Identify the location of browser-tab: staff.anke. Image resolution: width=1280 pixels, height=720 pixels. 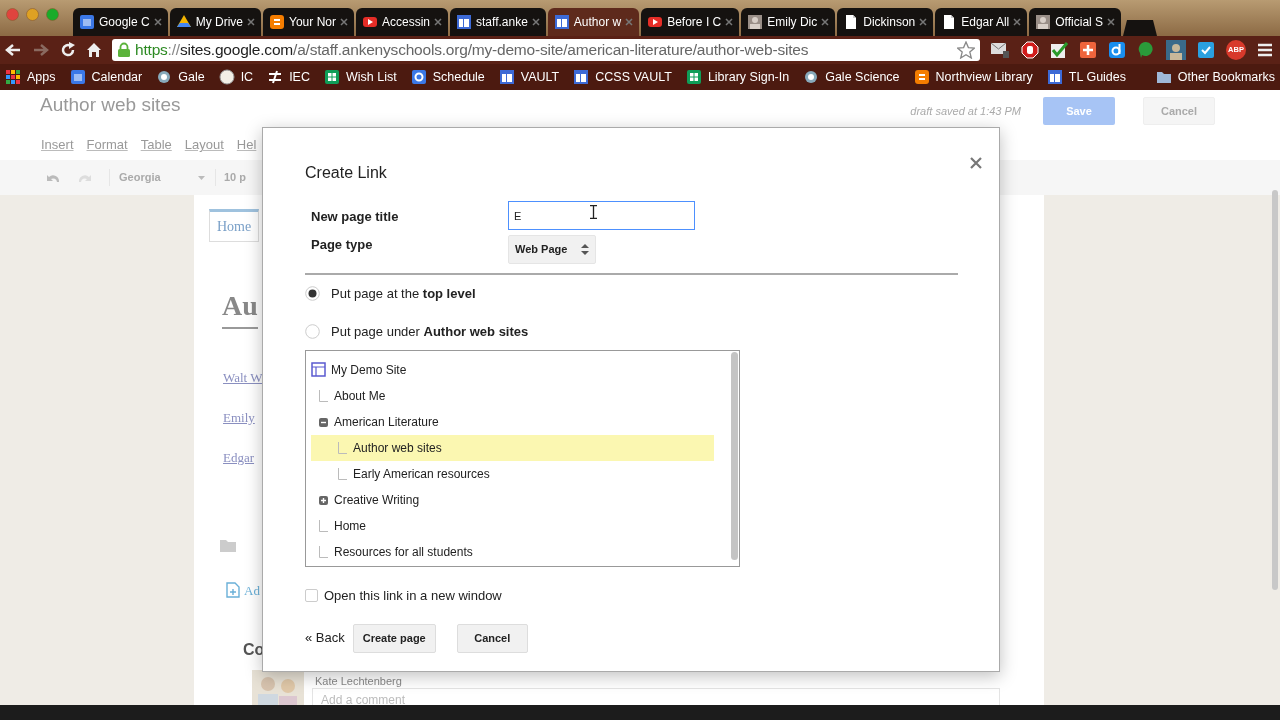
(498, 22).